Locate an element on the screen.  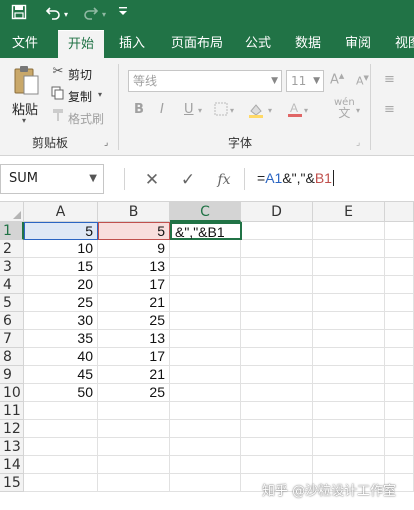
row-header: 10 is located at coordinates (12, 393).